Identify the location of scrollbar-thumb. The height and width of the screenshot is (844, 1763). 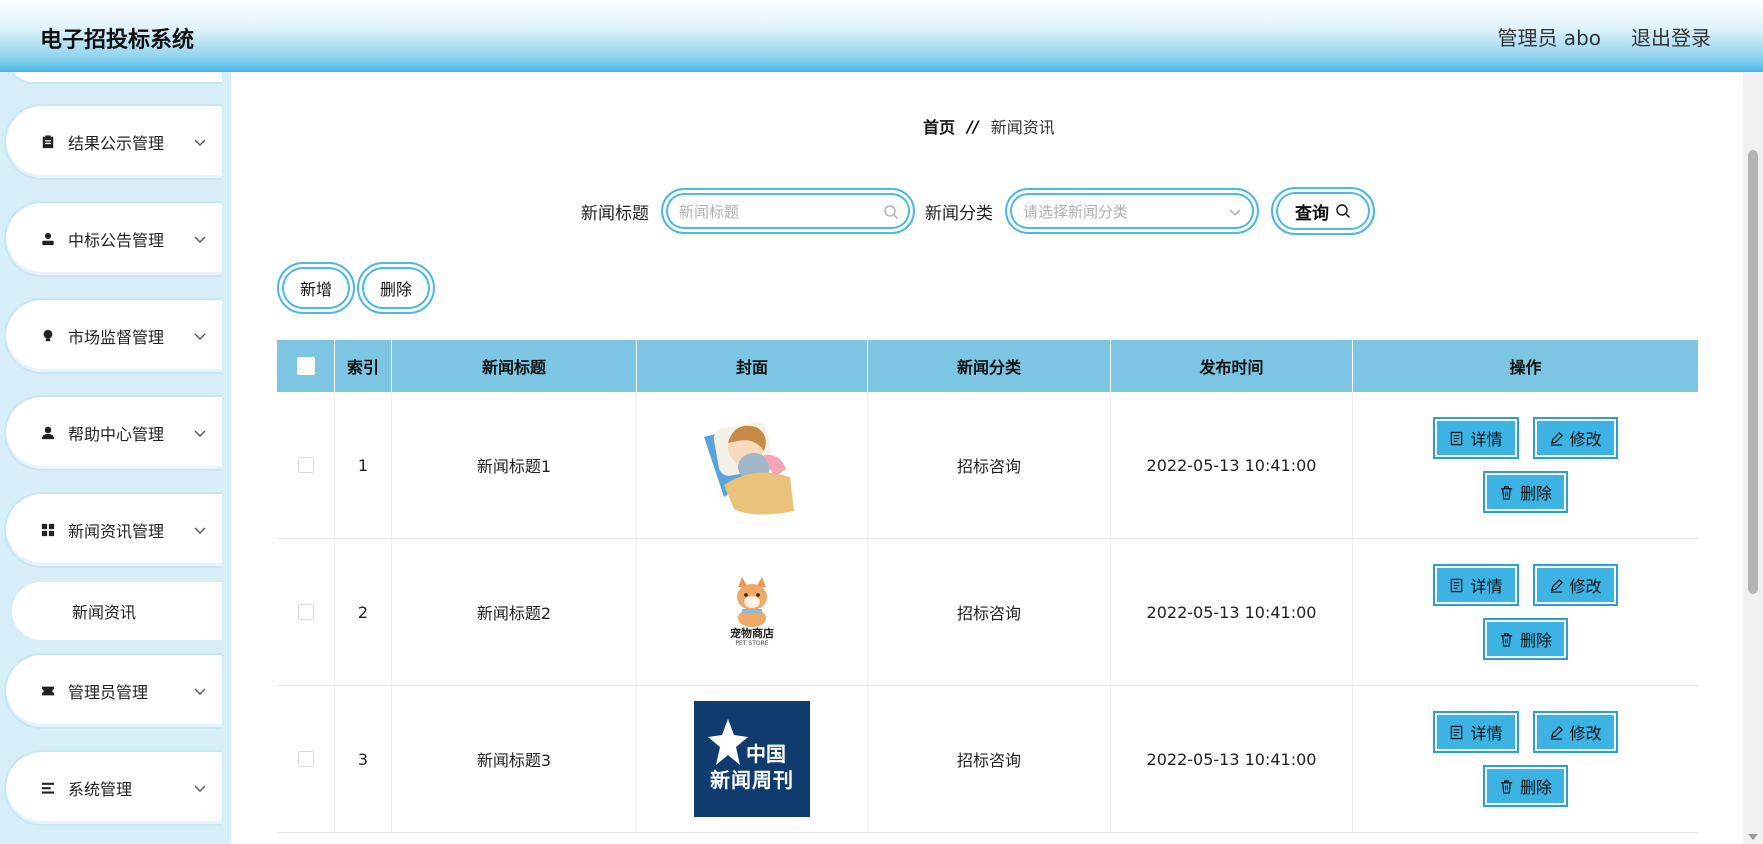
(1753, 372).